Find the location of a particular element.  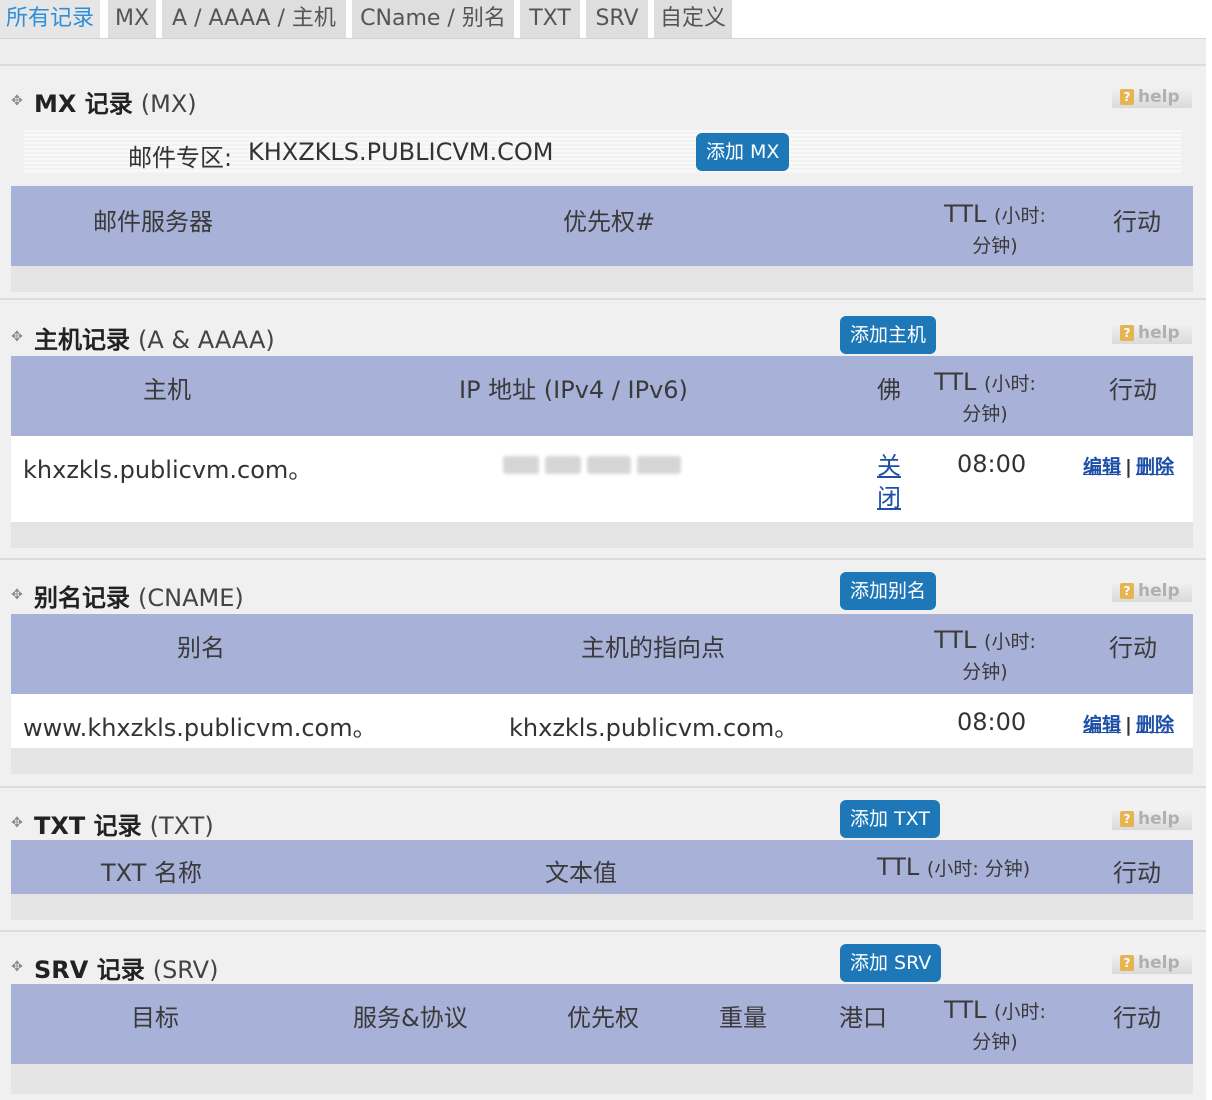

txt-subtitle: (TXT) is located at coordinates (181, 826).